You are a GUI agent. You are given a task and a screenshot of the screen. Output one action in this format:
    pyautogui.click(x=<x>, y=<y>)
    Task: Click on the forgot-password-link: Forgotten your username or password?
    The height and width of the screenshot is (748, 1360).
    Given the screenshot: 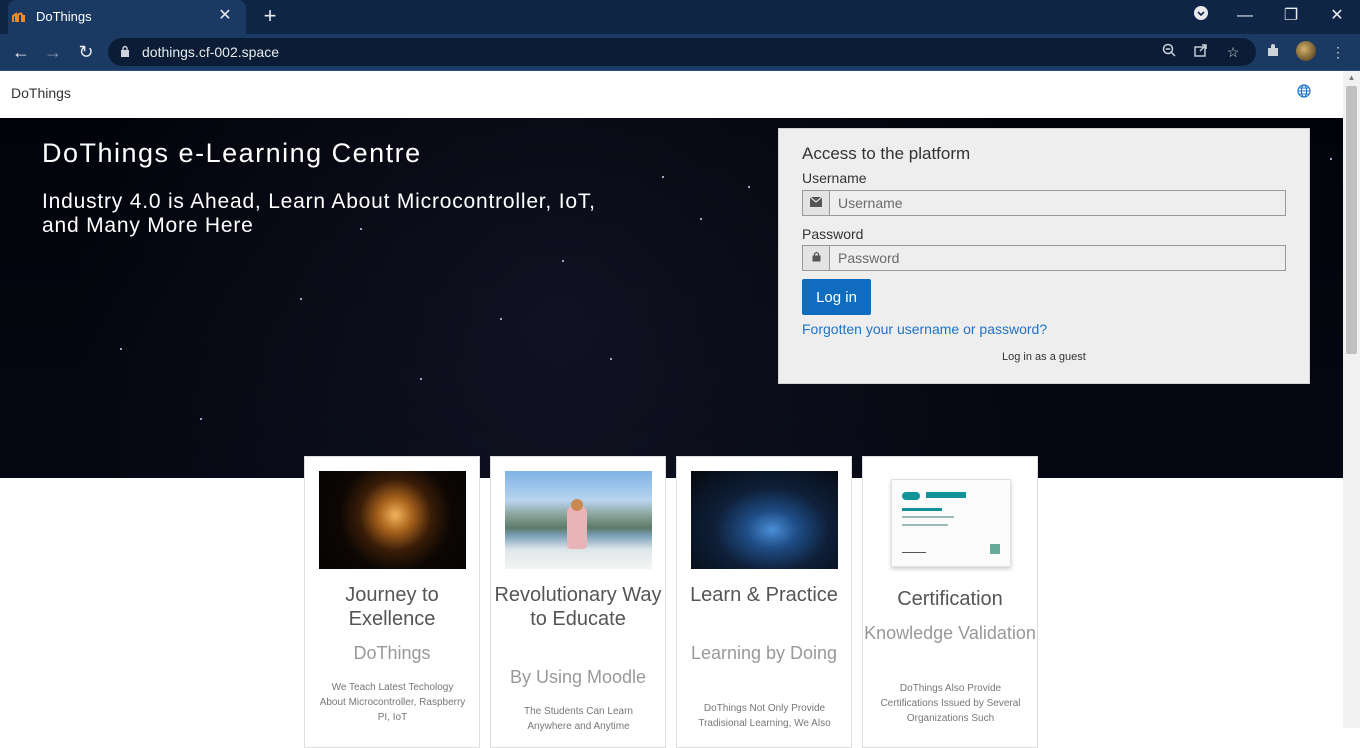 What is the action you would take?
    pyautogui.click(x=924, y=329)
    